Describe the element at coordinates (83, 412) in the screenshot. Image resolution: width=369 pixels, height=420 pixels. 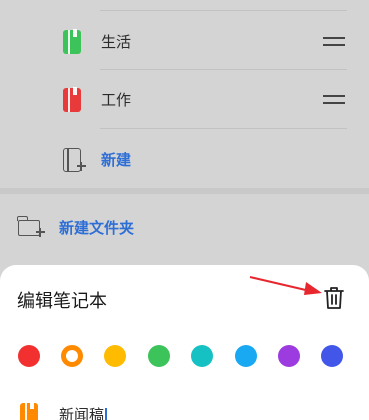
I see `notebook-name-input: 新闻稿` at that location.